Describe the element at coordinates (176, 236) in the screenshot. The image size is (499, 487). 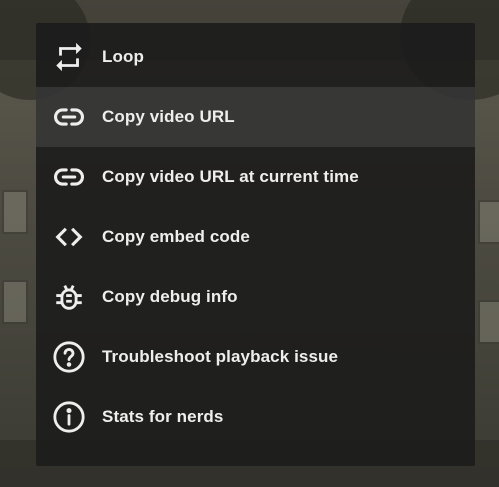
I see `menu-item-label: Copy embed code` at that location.